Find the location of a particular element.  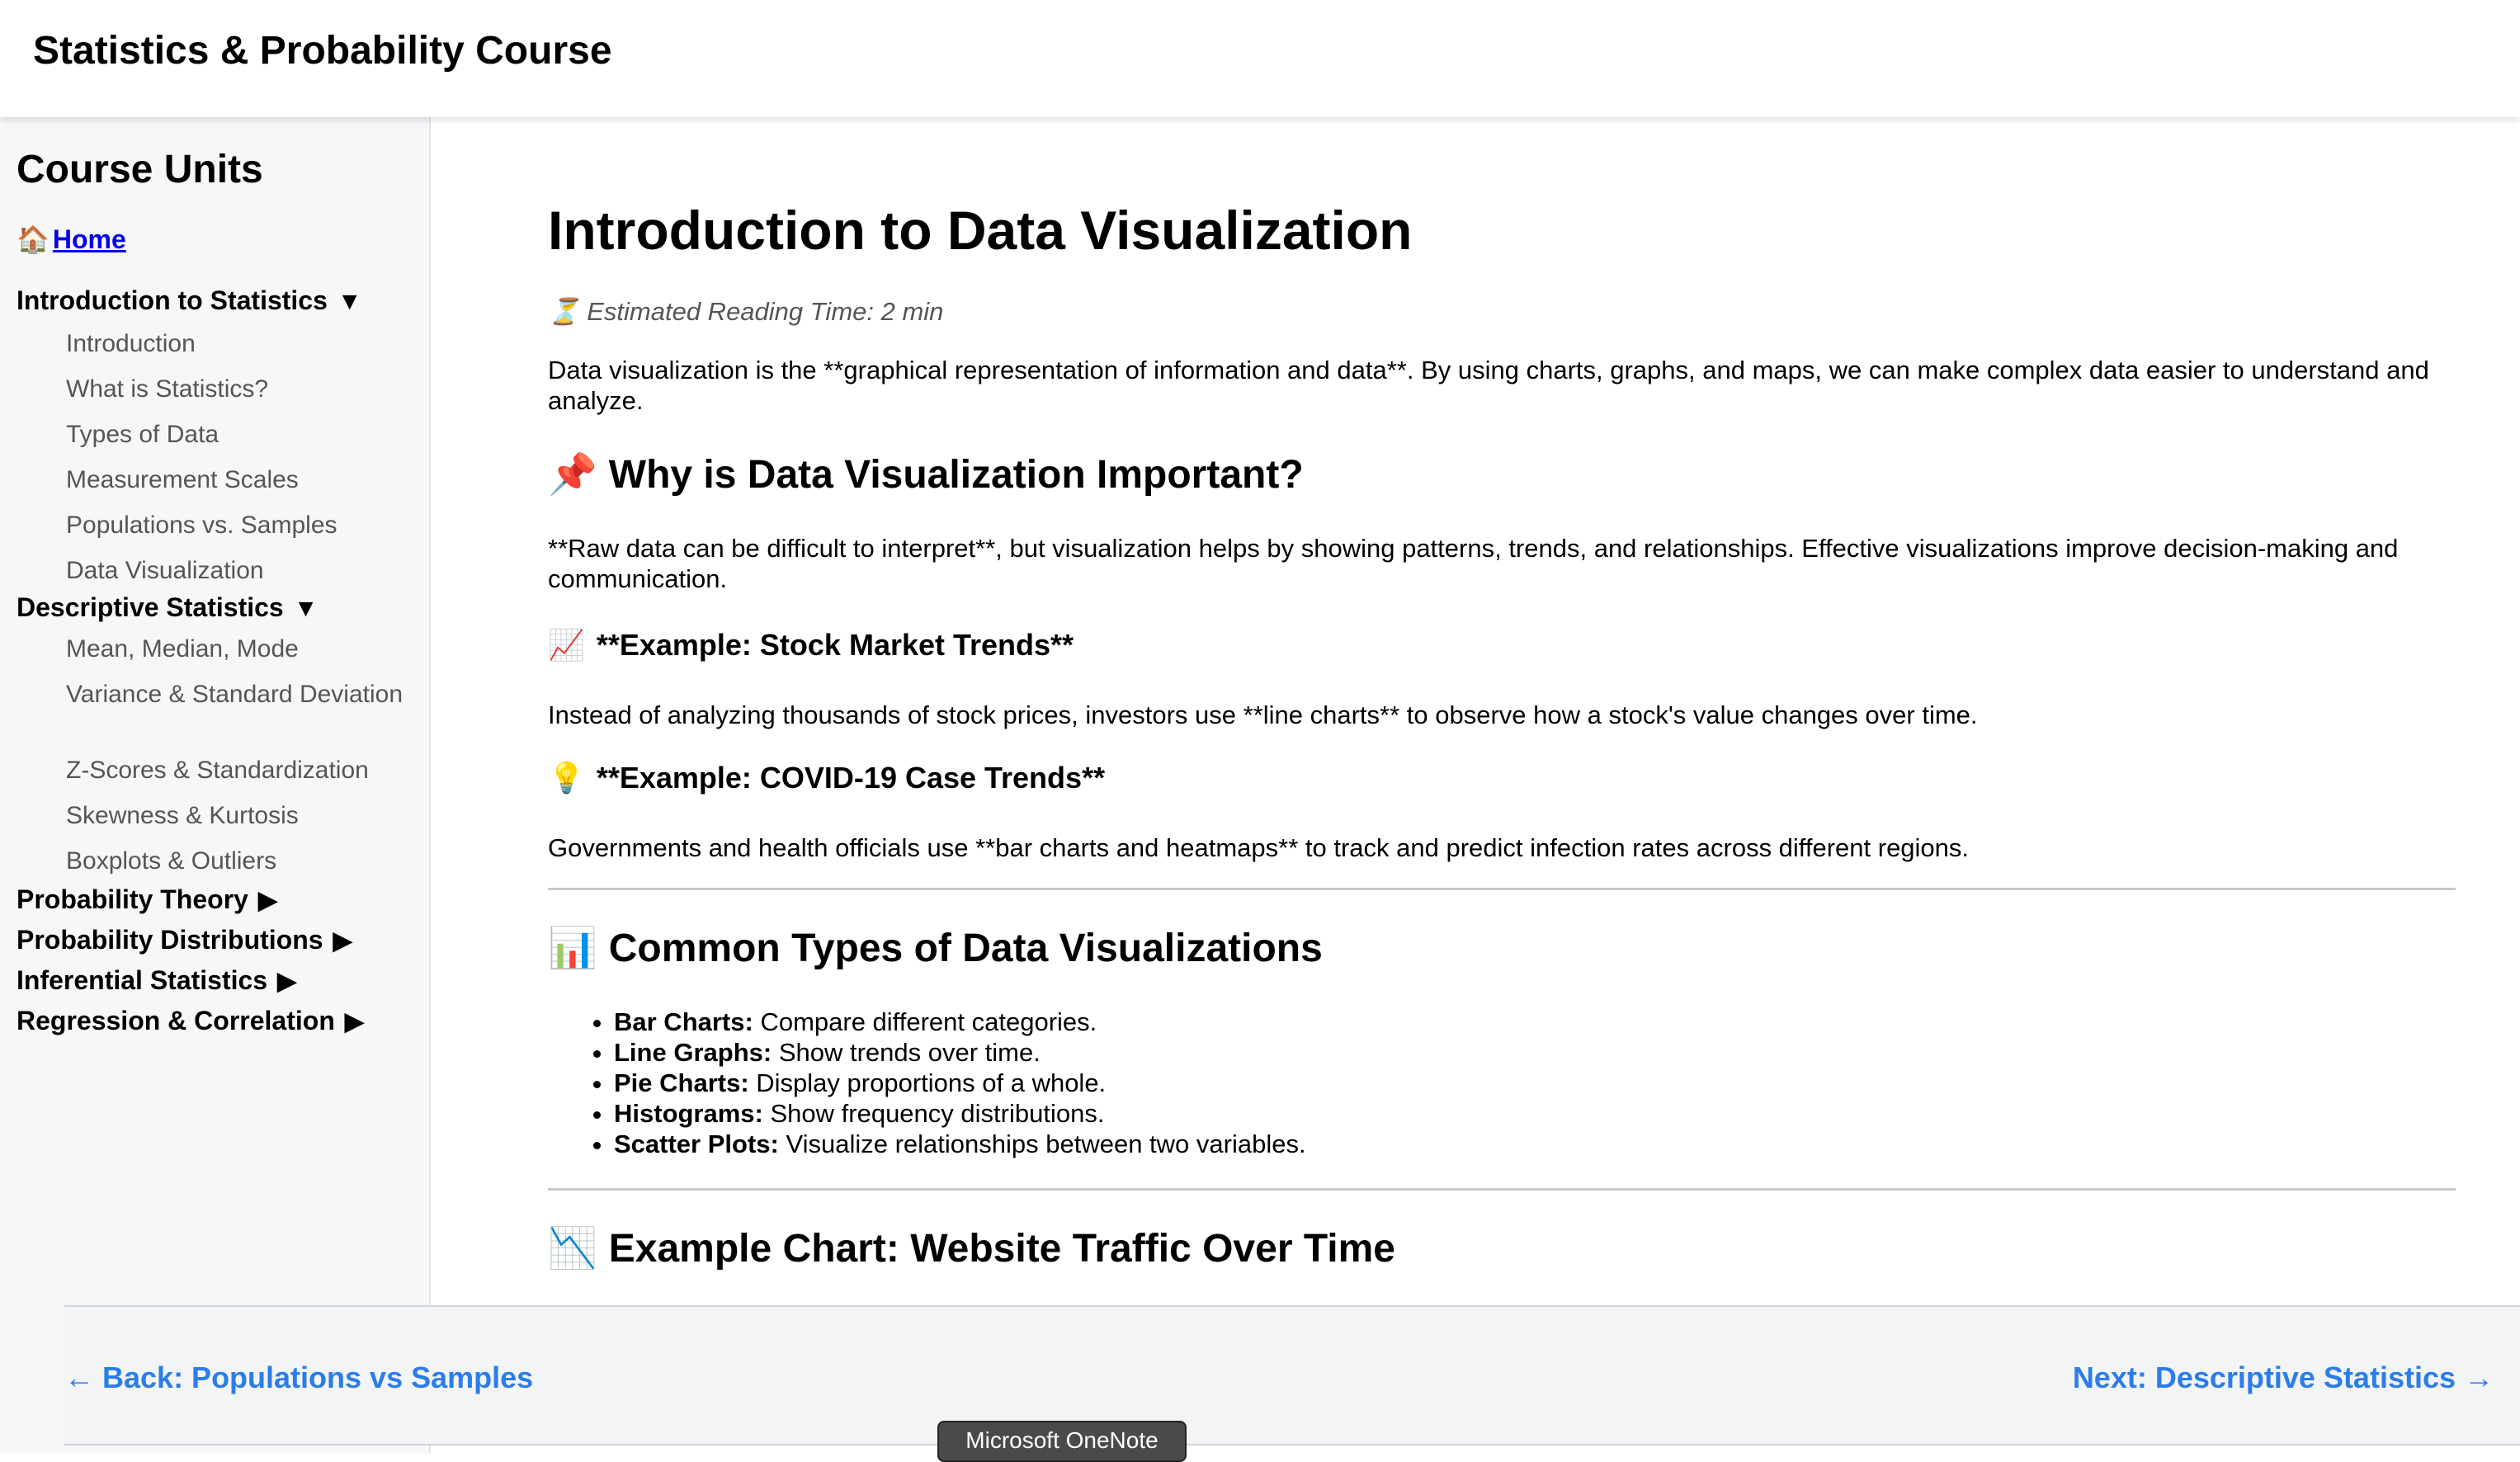

unit-label: Probability Theory is located at coordinates (132, 899).